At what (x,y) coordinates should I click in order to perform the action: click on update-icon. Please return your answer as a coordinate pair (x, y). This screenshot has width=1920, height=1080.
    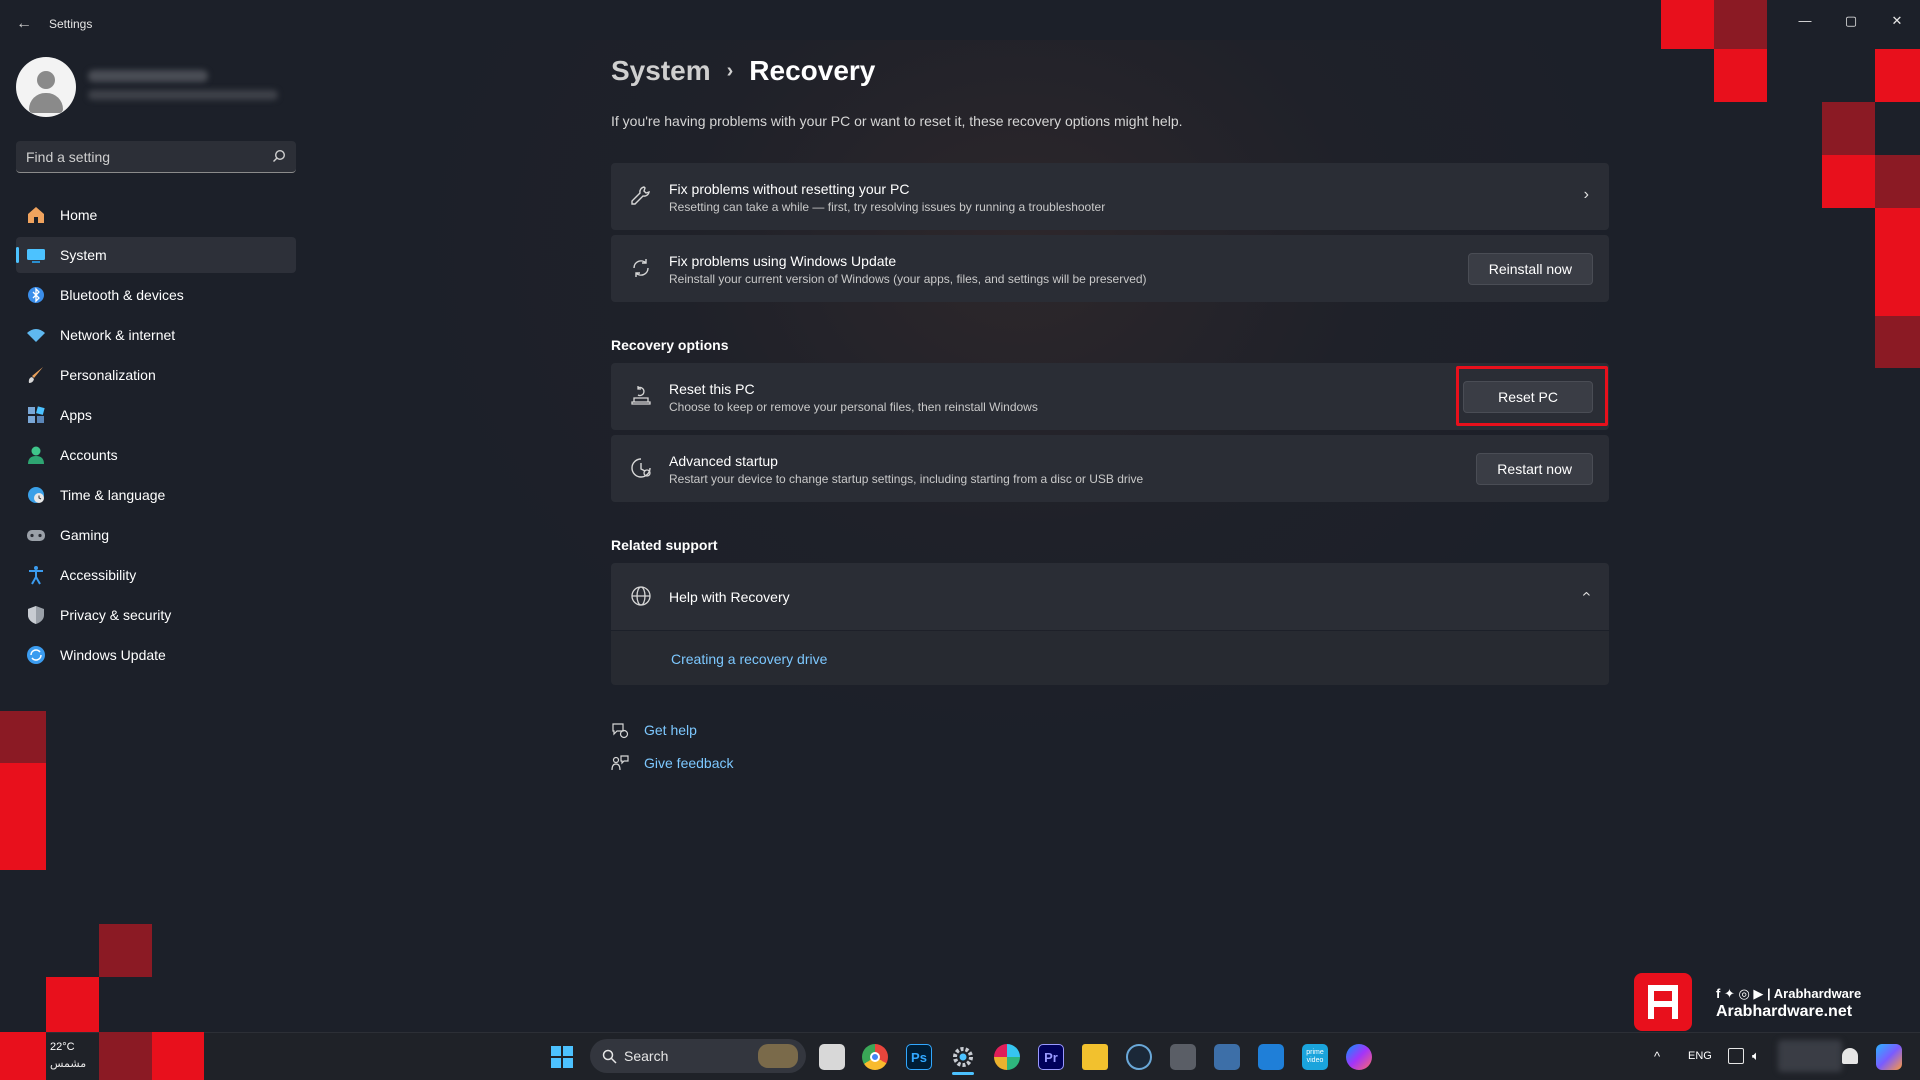
    Looking at the image, I should click on (36, 655).